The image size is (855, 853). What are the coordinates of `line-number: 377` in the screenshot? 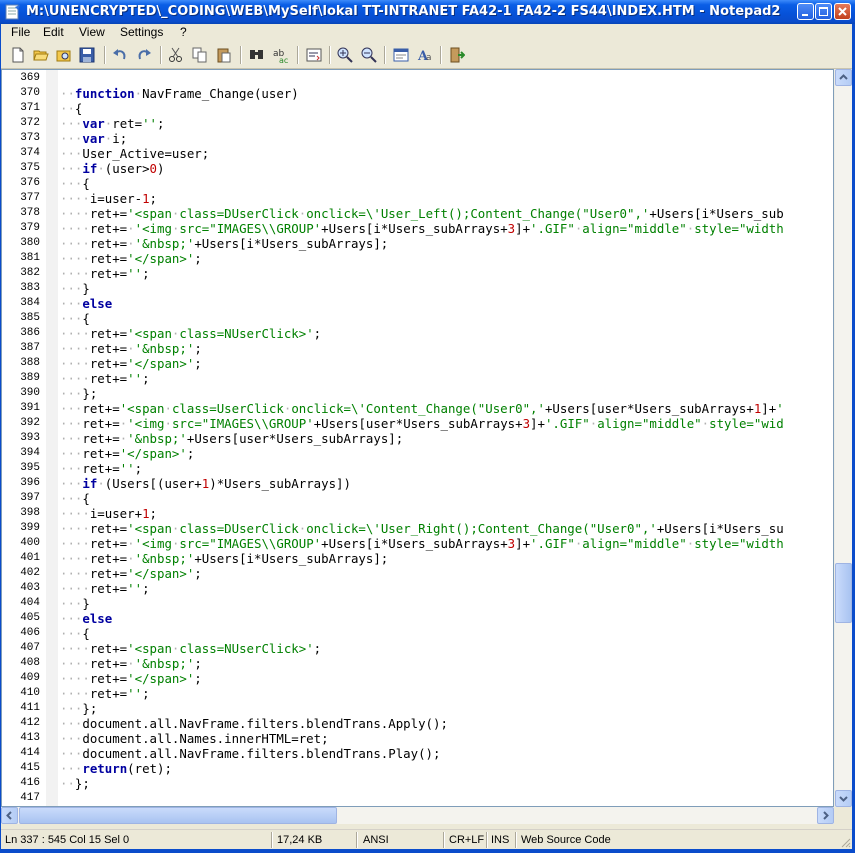 It's located at (30, 198).